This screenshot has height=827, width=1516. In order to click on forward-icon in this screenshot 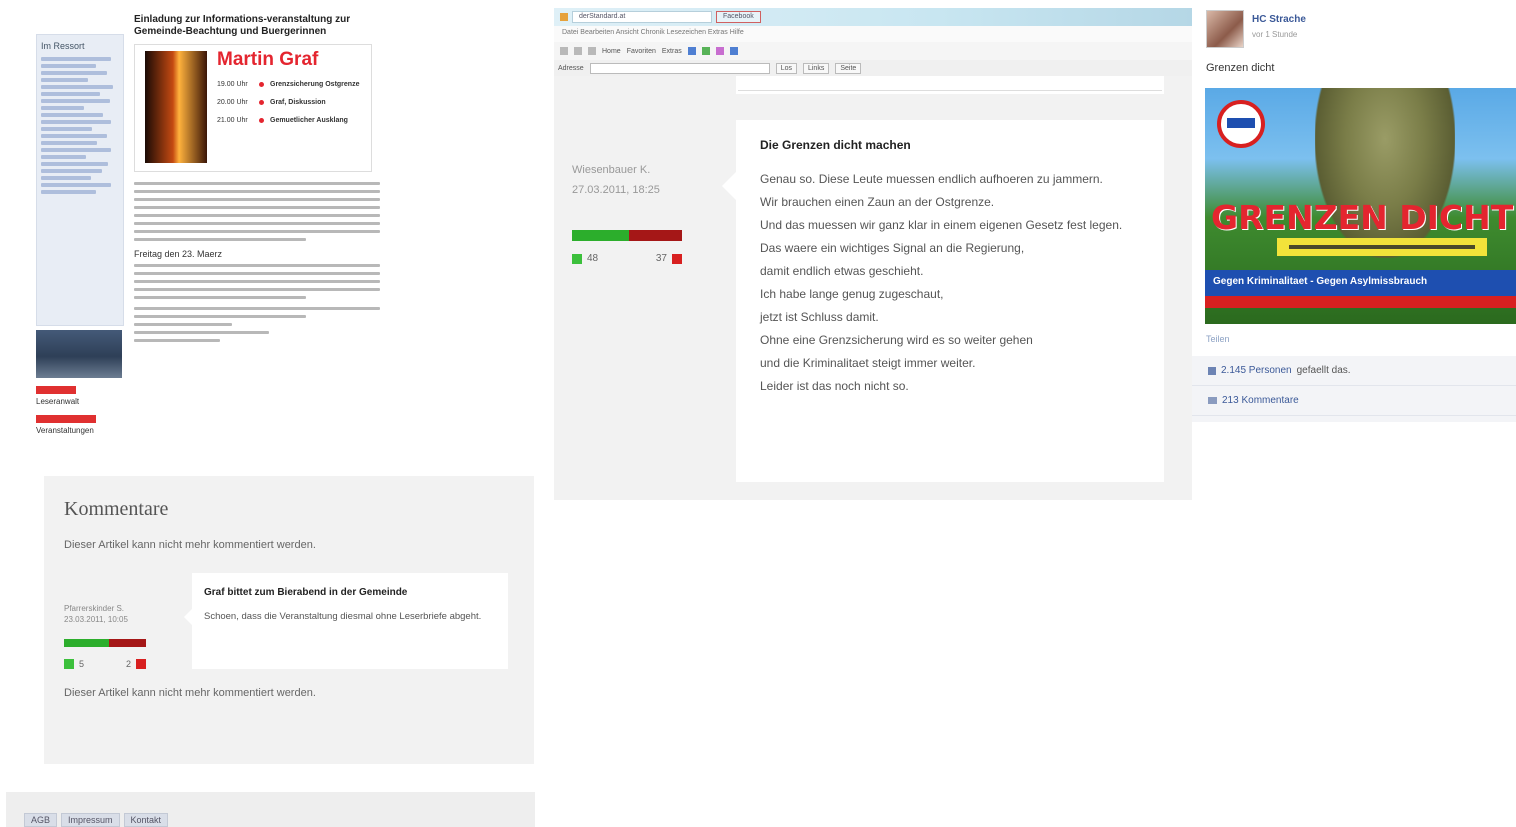, I will do `click(578, 51)`.